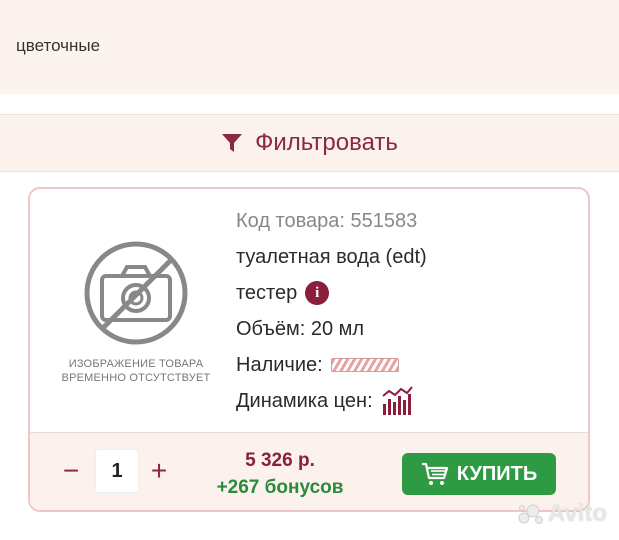 The image size is (619, 540). I want to click on buy-label: КУПИТЬ, so click(497, 473).